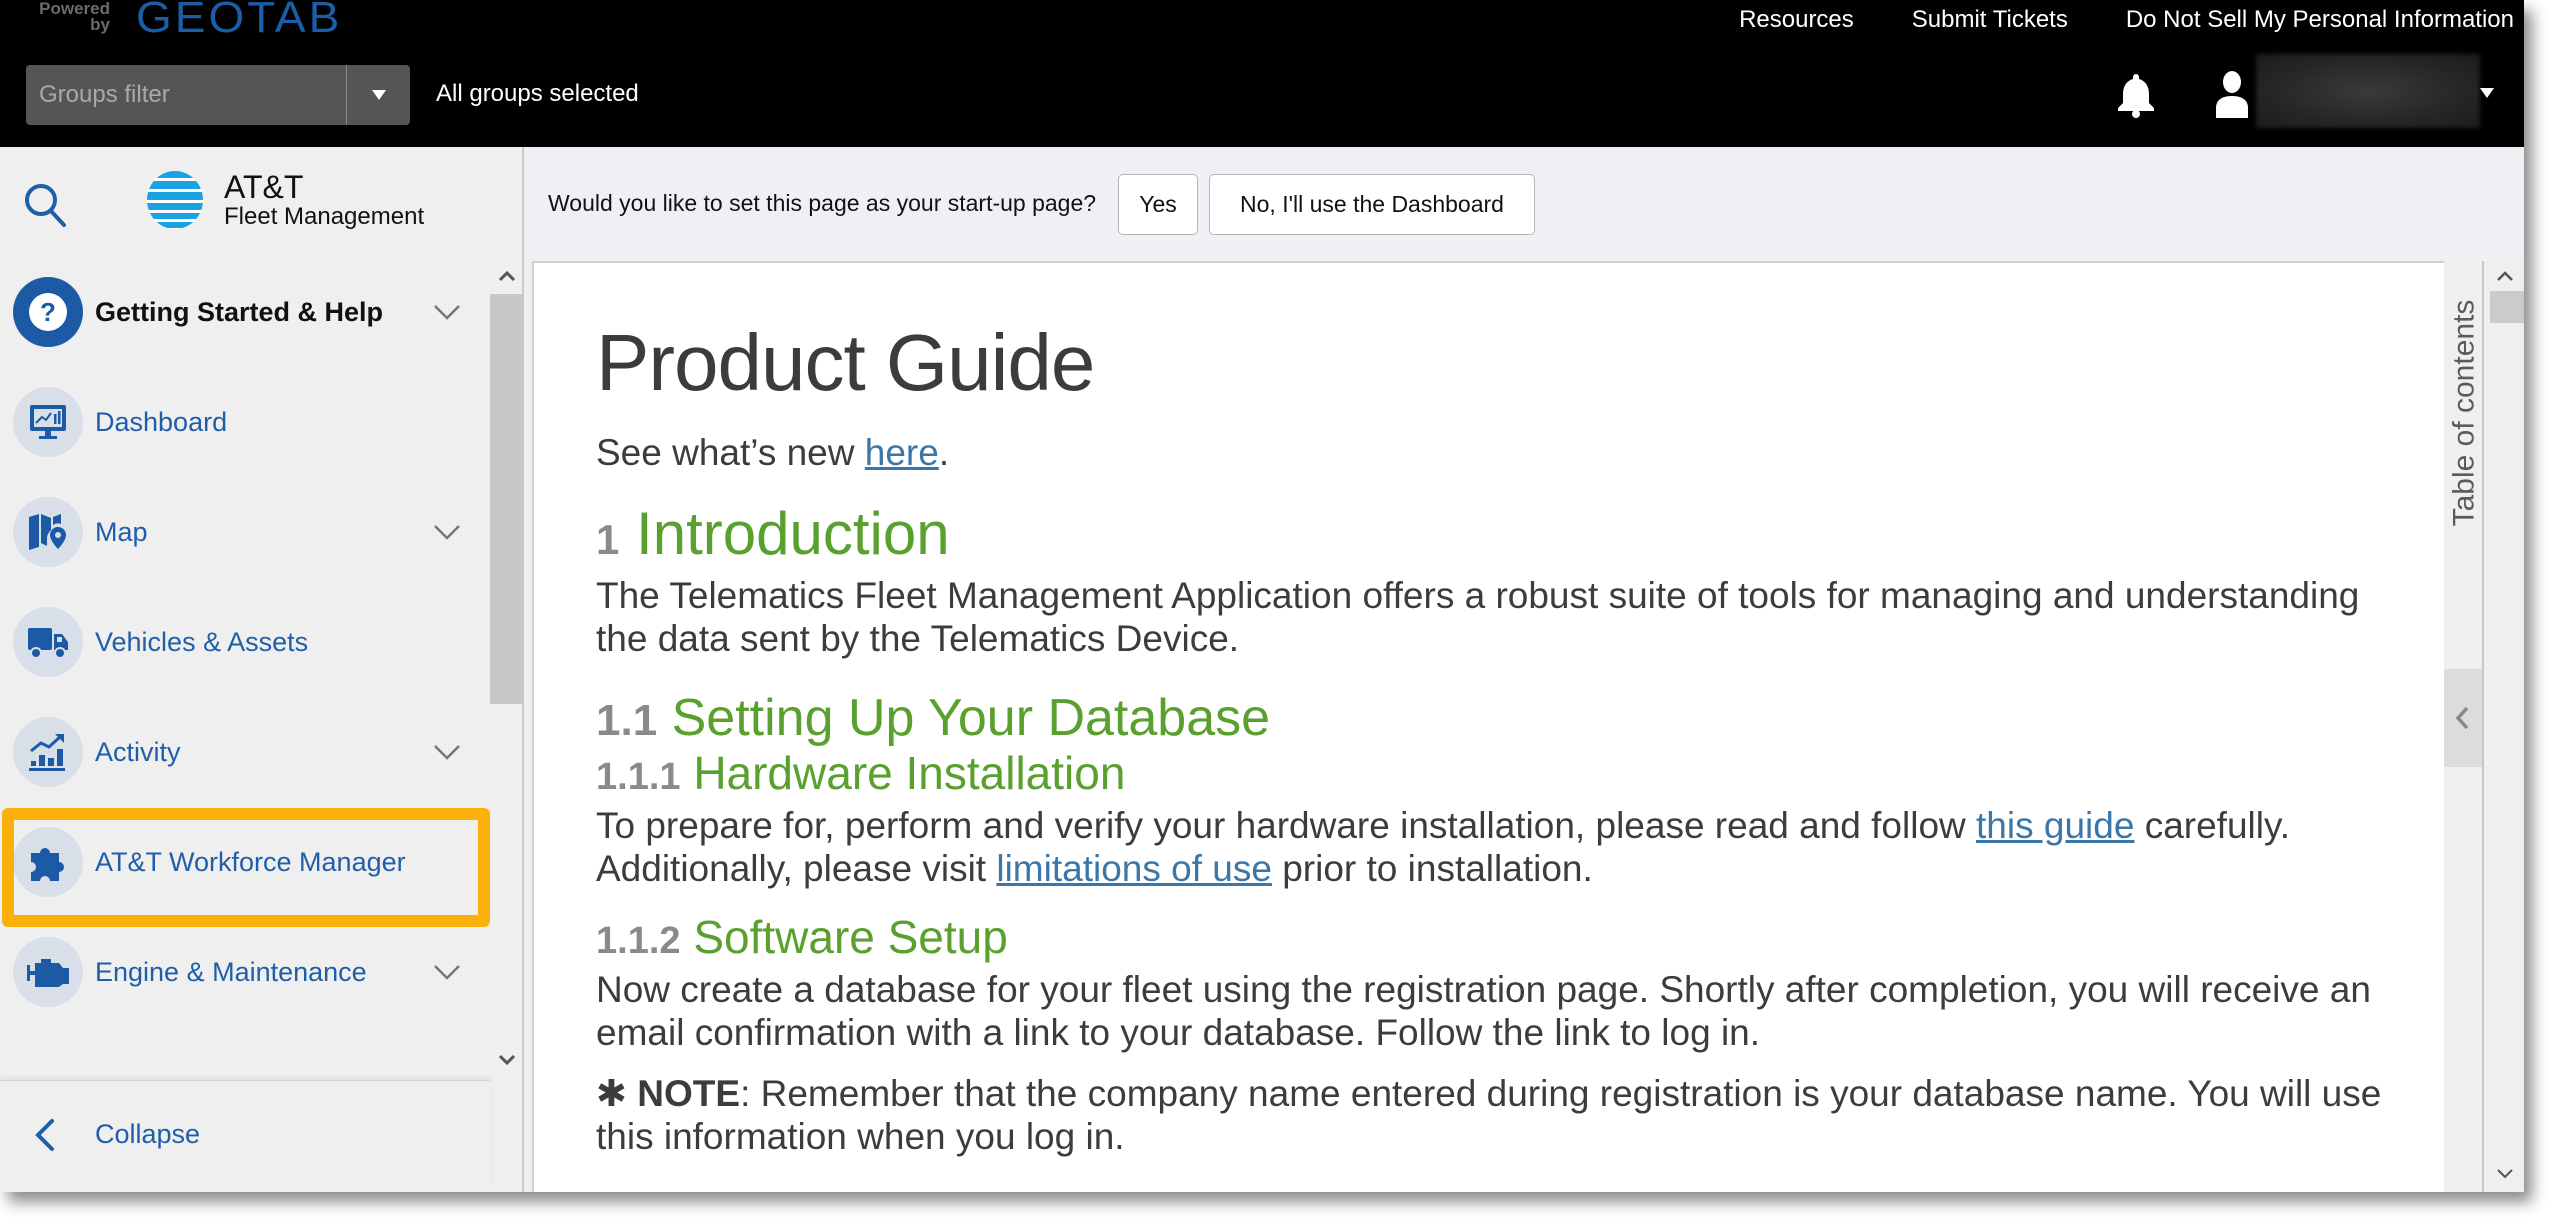  What do you see at coordinates (2232, 94) in the screenshot?
I see `user-icon` at bounding box center [2232, 94].